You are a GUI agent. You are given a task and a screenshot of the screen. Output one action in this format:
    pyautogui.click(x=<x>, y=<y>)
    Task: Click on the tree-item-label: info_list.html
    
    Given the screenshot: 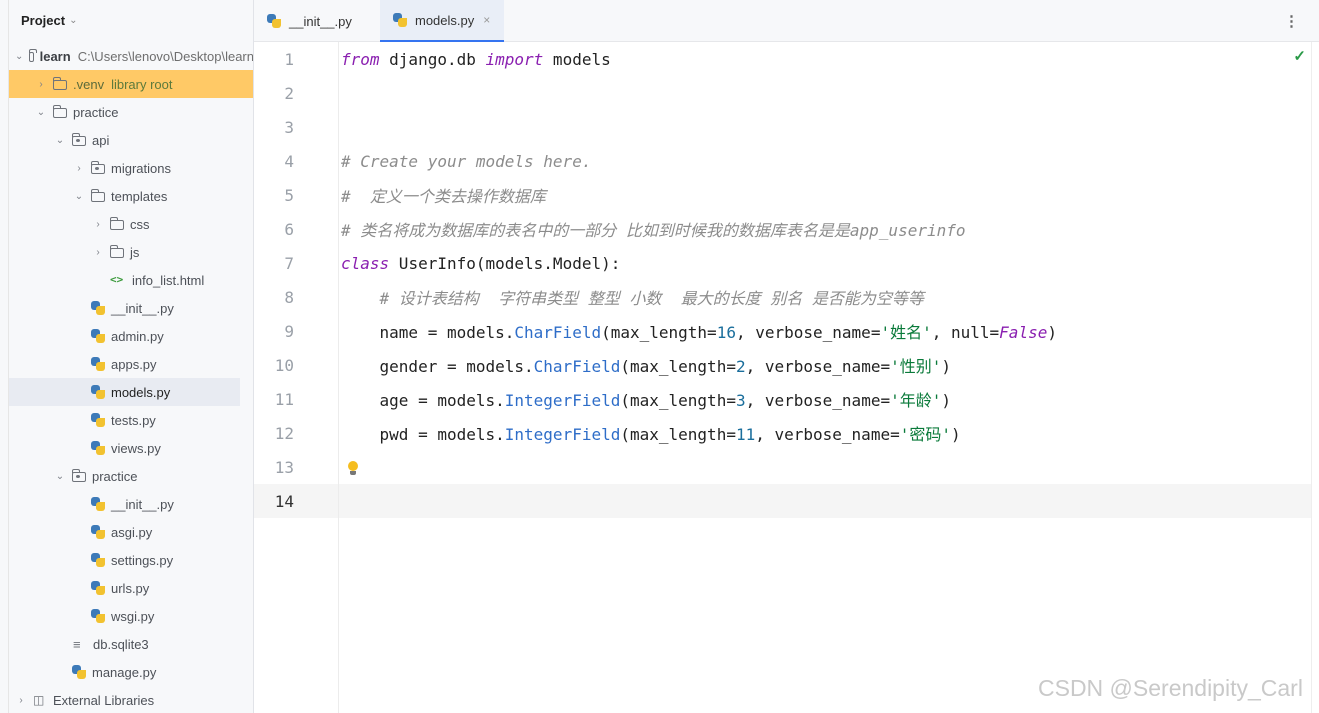 What is the action you would take?
    pyautogui.click(x=168, y=280)
    